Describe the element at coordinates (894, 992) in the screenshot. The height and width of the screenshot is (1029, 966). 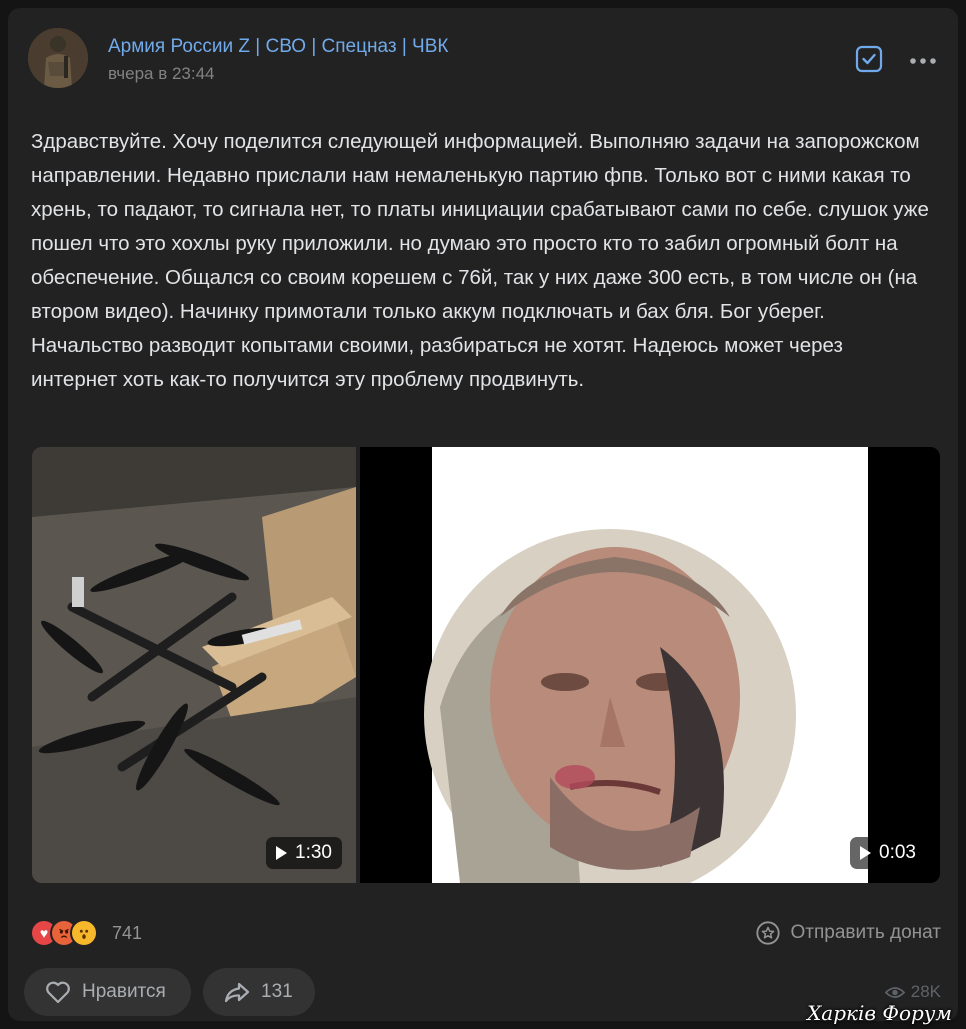
I see `eye-icon` at that location.